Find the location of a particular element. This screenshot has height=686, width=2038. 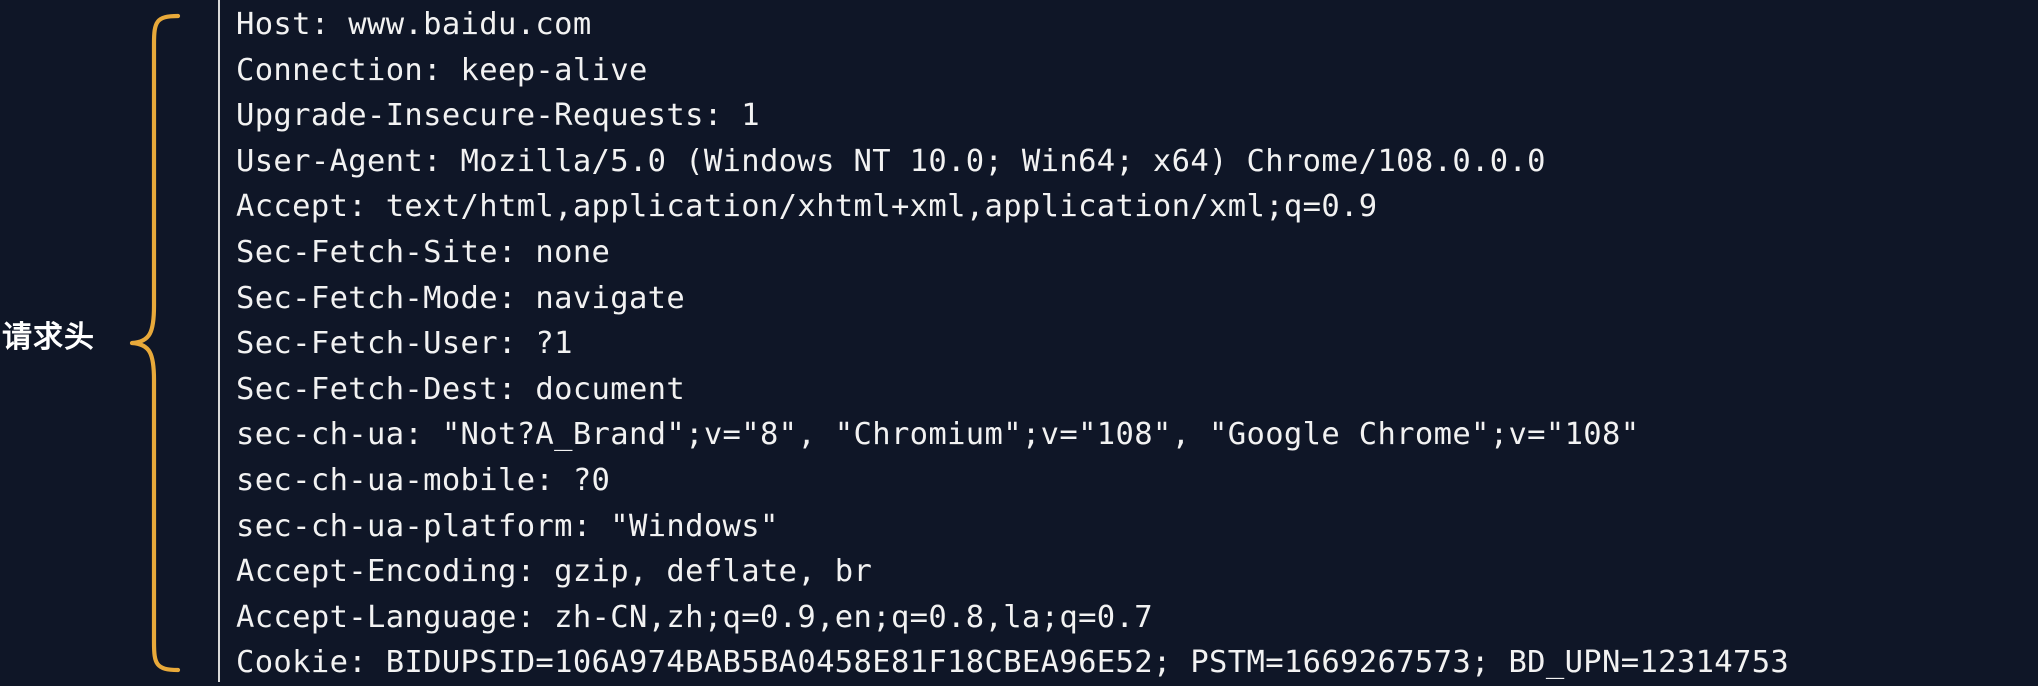

header-line-sec-fetch-mode: Sec-Fetch-Mode: navigate is located at coordinates (461, 298).